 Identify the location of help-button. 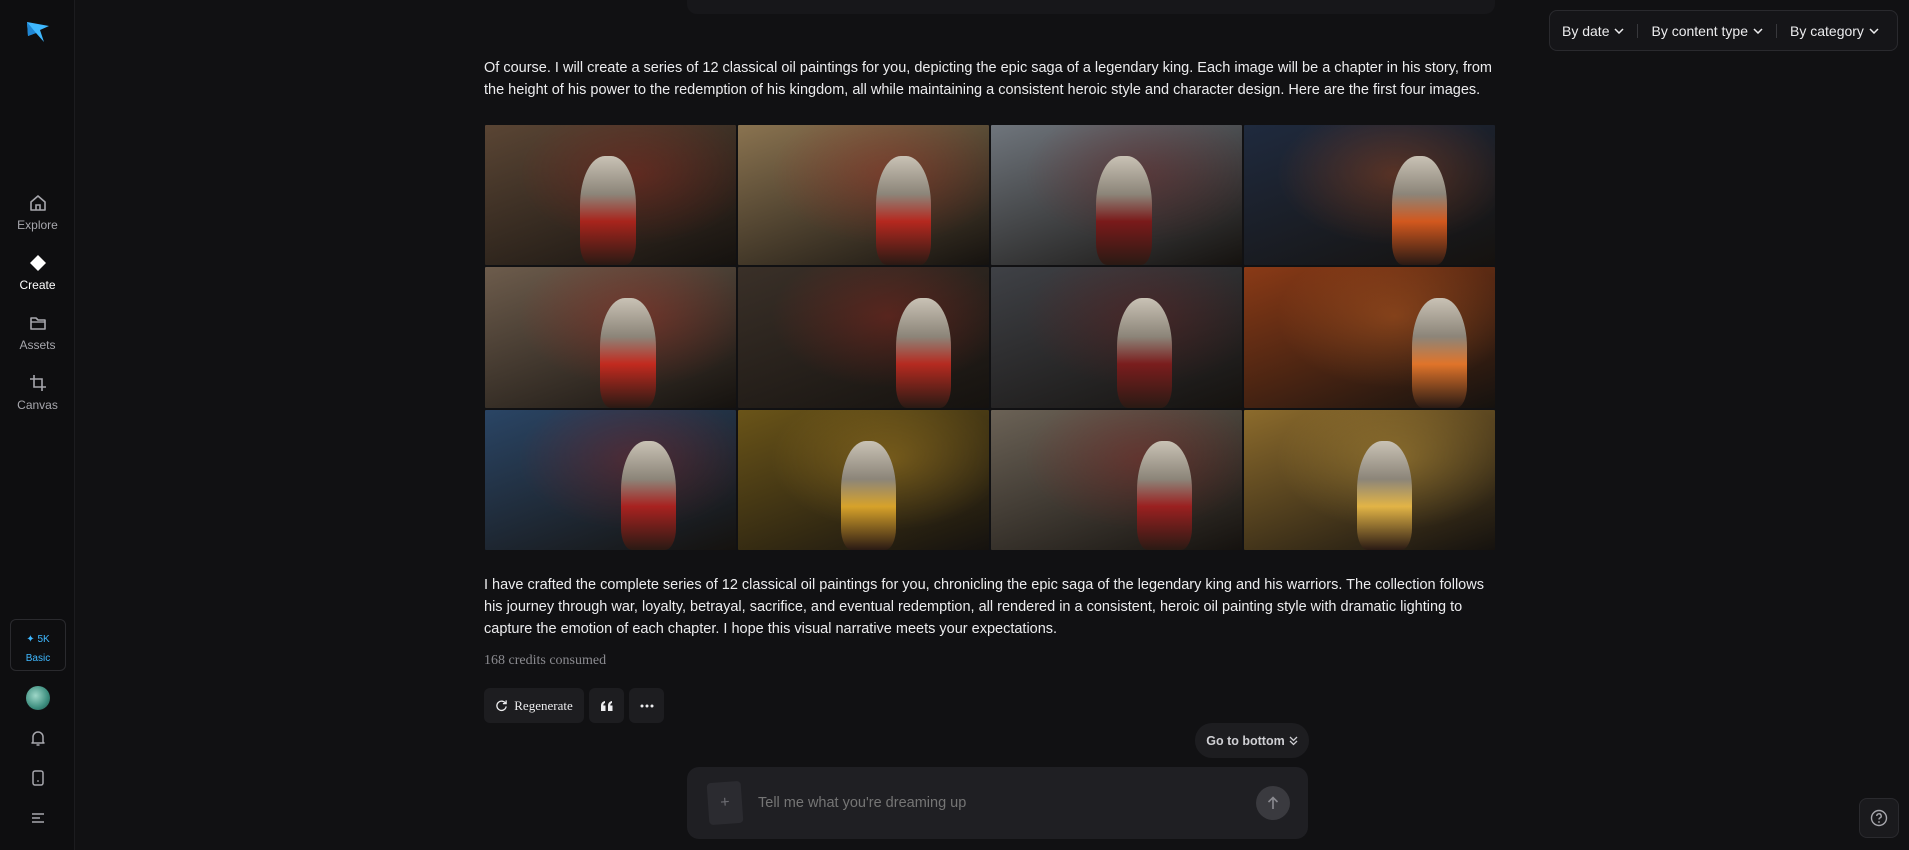
(1879, 818).